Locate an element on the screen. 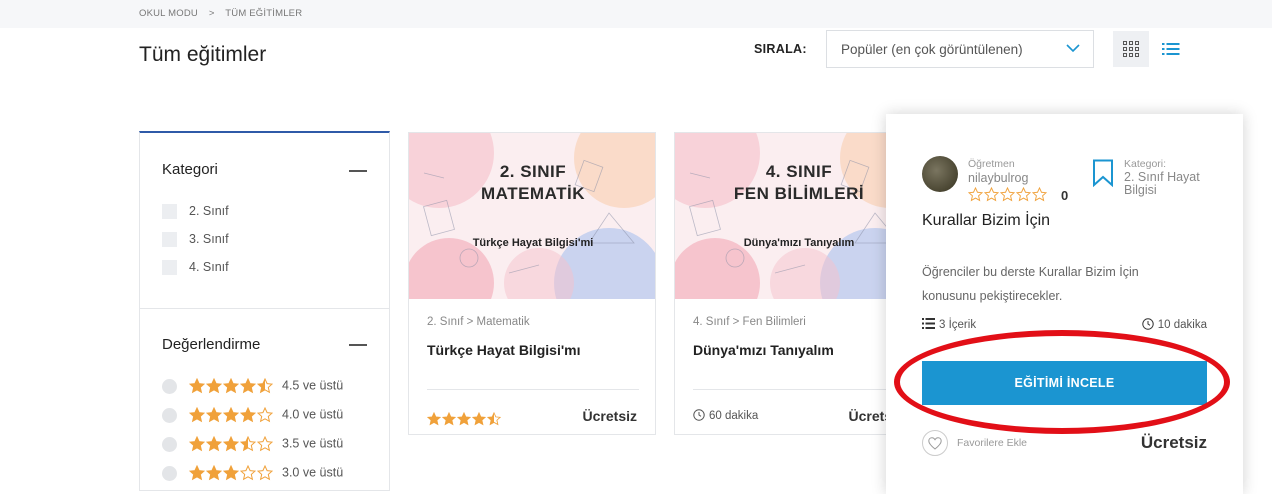 Image resolution: width=1272 pixels, height=494 pixels. filter-rating-heading: Değerlendirme is located at coordinates (211, 344).